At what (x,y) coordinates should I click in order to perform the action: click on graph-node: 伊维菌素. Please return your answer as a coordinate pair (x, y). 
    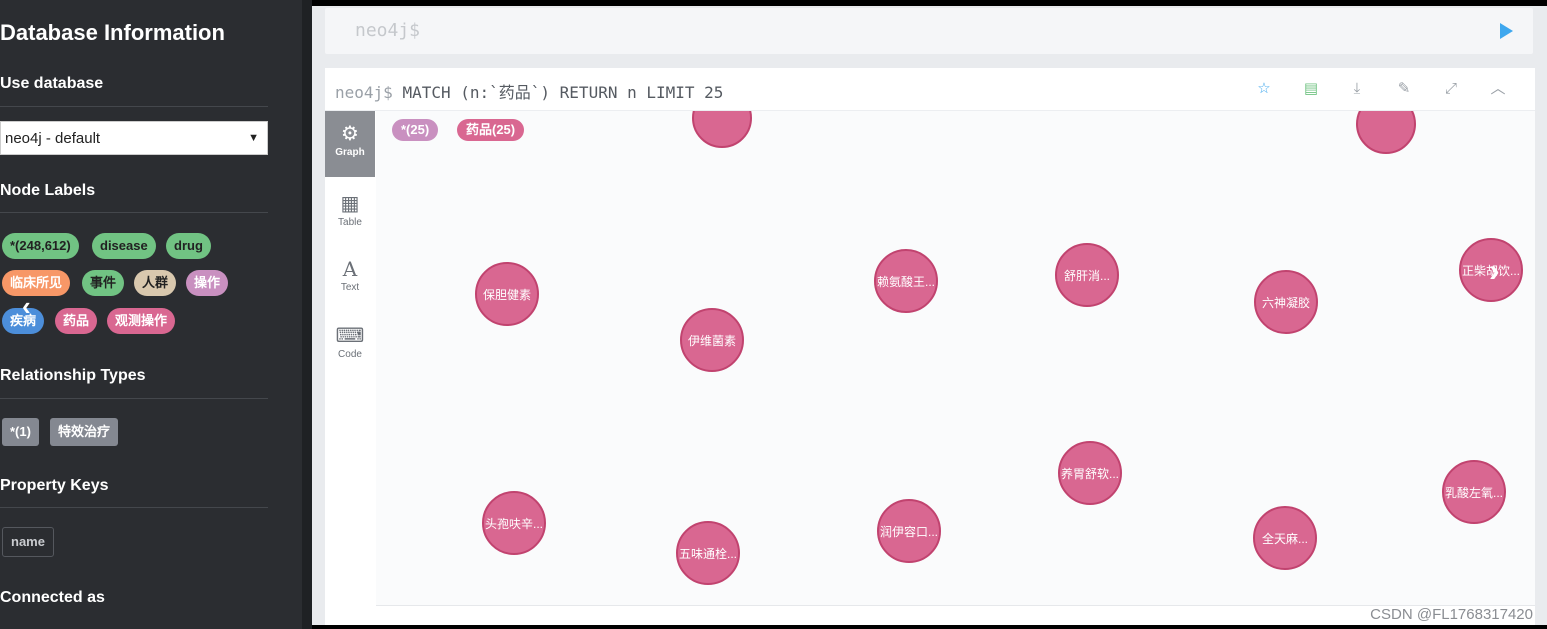
    Looking at the image, I should click on (712, 340).